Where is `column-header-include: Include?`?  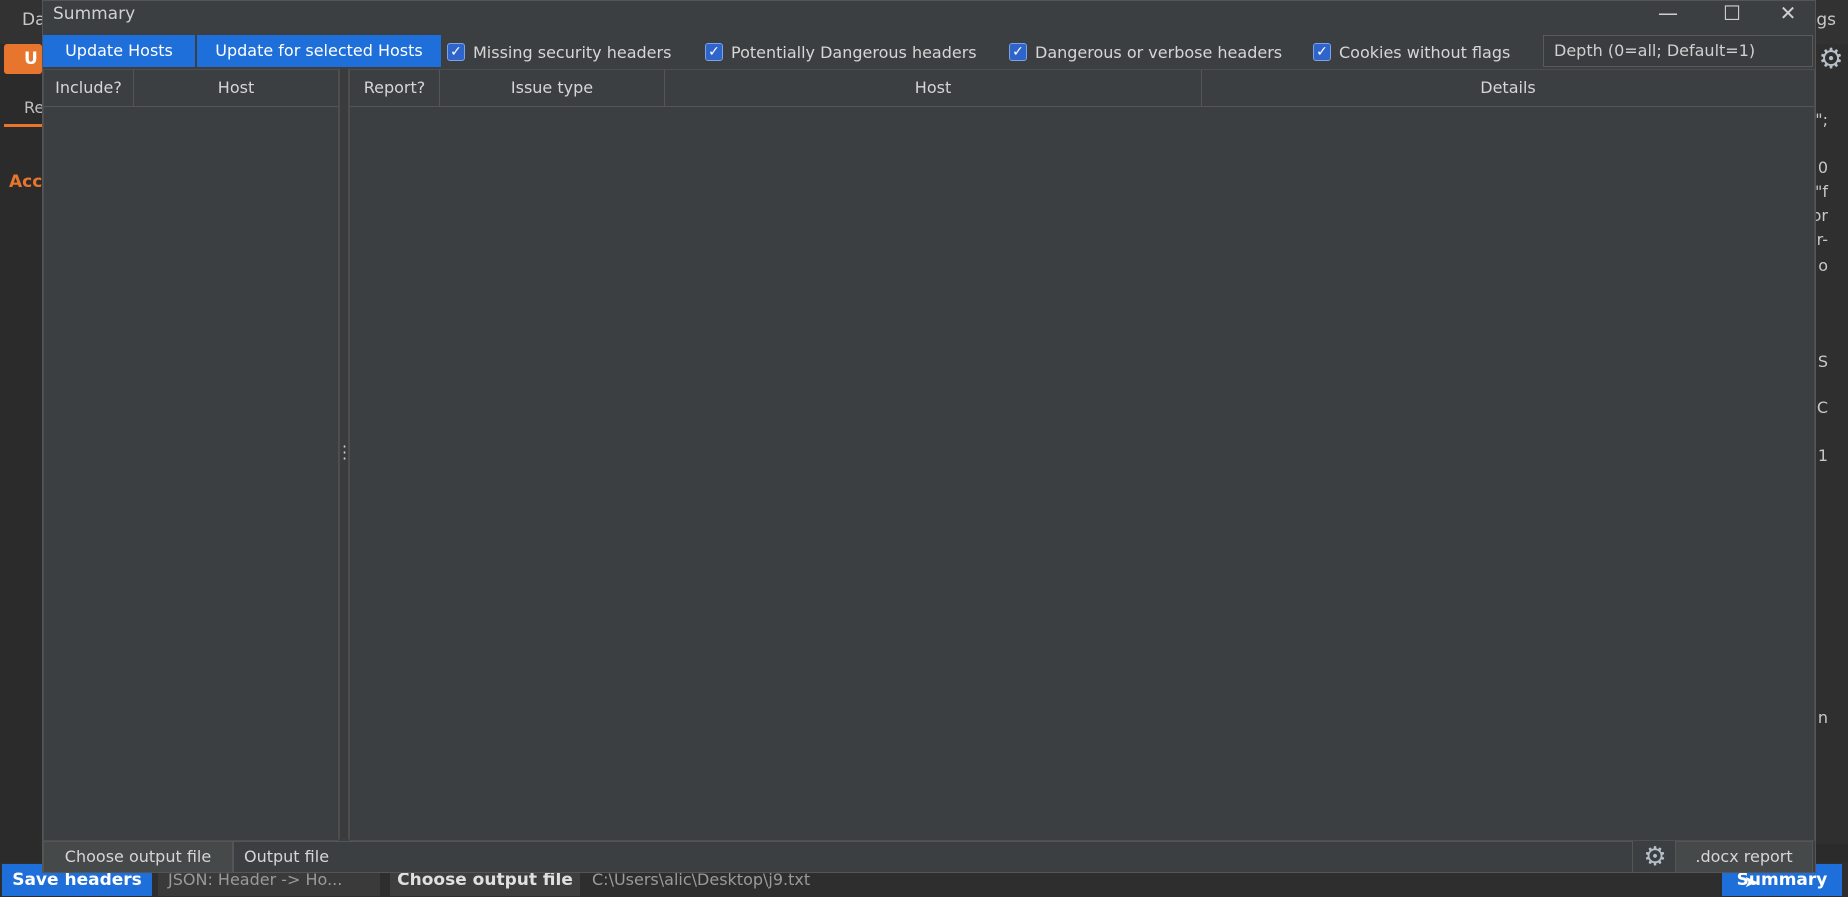 column-header-include: Include? is located at coordinates (89, 88).